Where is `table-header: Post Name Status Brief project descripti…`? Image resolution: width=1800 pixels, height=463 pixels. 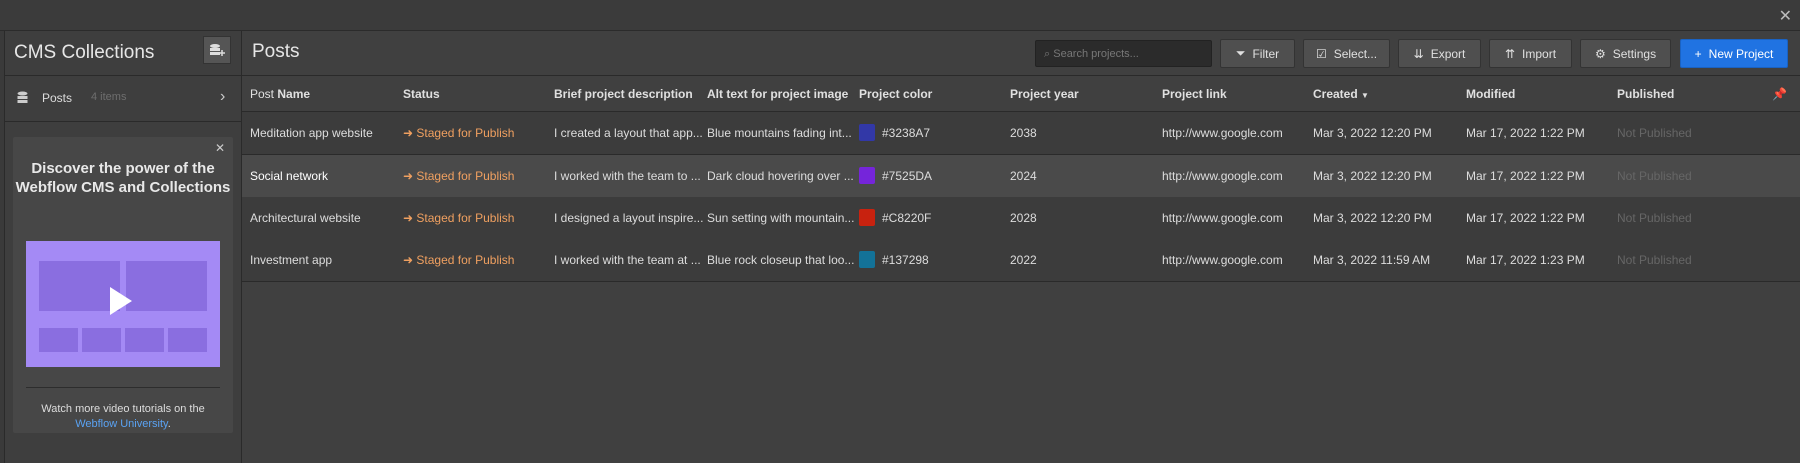
table-header: Post Name Status Brief project descripti… is located at coordinates (1021, 94).